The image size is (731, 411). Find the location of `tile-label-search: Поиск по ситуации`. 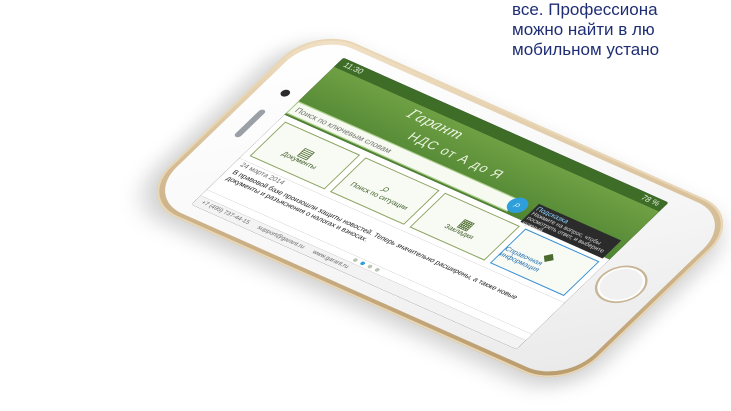

tile-label-search: Поиск по ситуации is located at coordinates (379, 196).